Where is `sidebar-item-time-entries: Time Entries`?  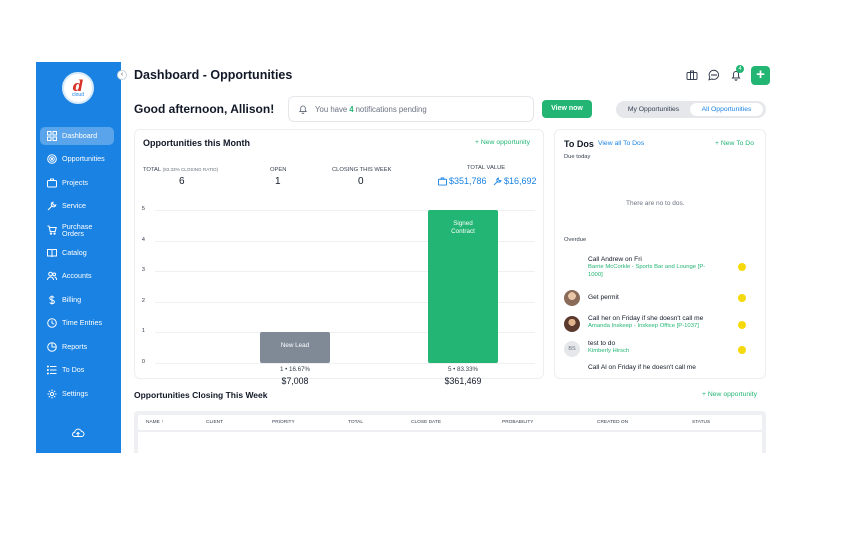 sidebar-item-time-entries: Time Entries is located at coordinates (77, 323).